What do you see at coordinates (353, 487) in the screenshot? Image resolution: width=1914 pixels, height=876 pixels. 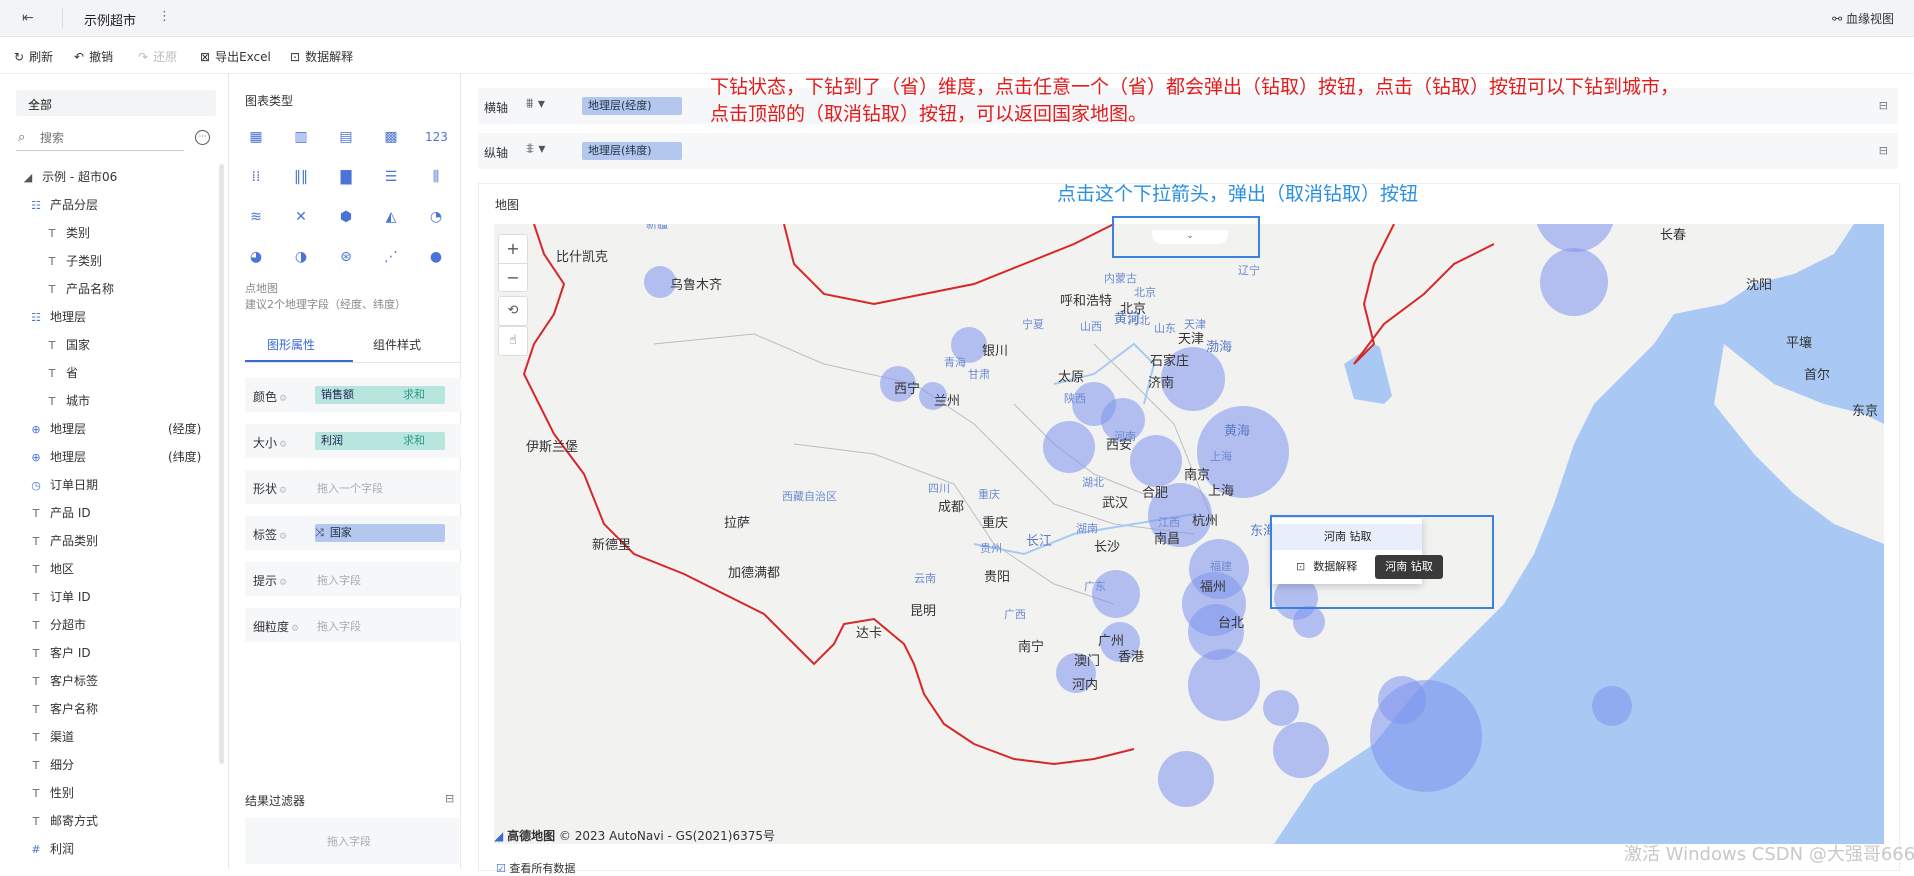 I see `property-row: 形状 ⚙ 拖入一个字段` at bounding box center [353, 487].